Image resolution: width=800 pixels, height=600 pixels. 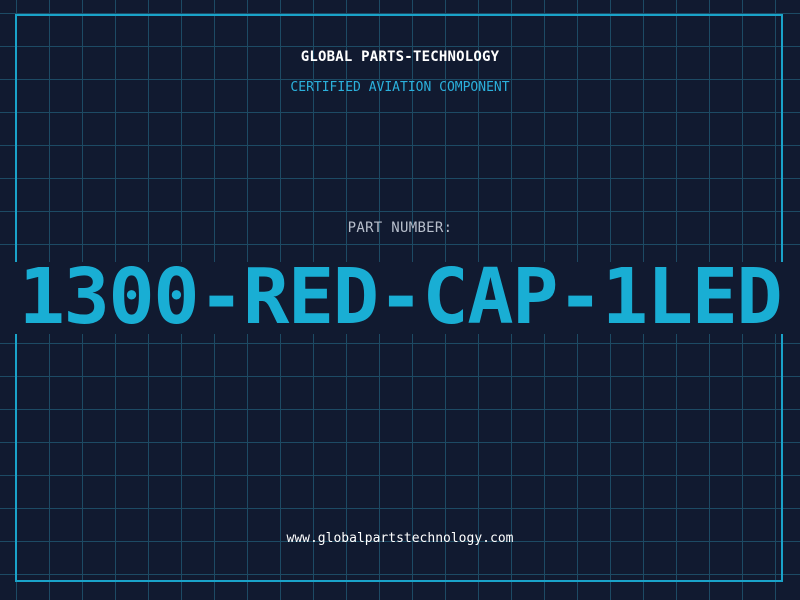 What do you see at coordinates (400, 538) in the screenshot?
I see `website-link: www.globalpartstechnology.com` at bounding box center [400, 538].